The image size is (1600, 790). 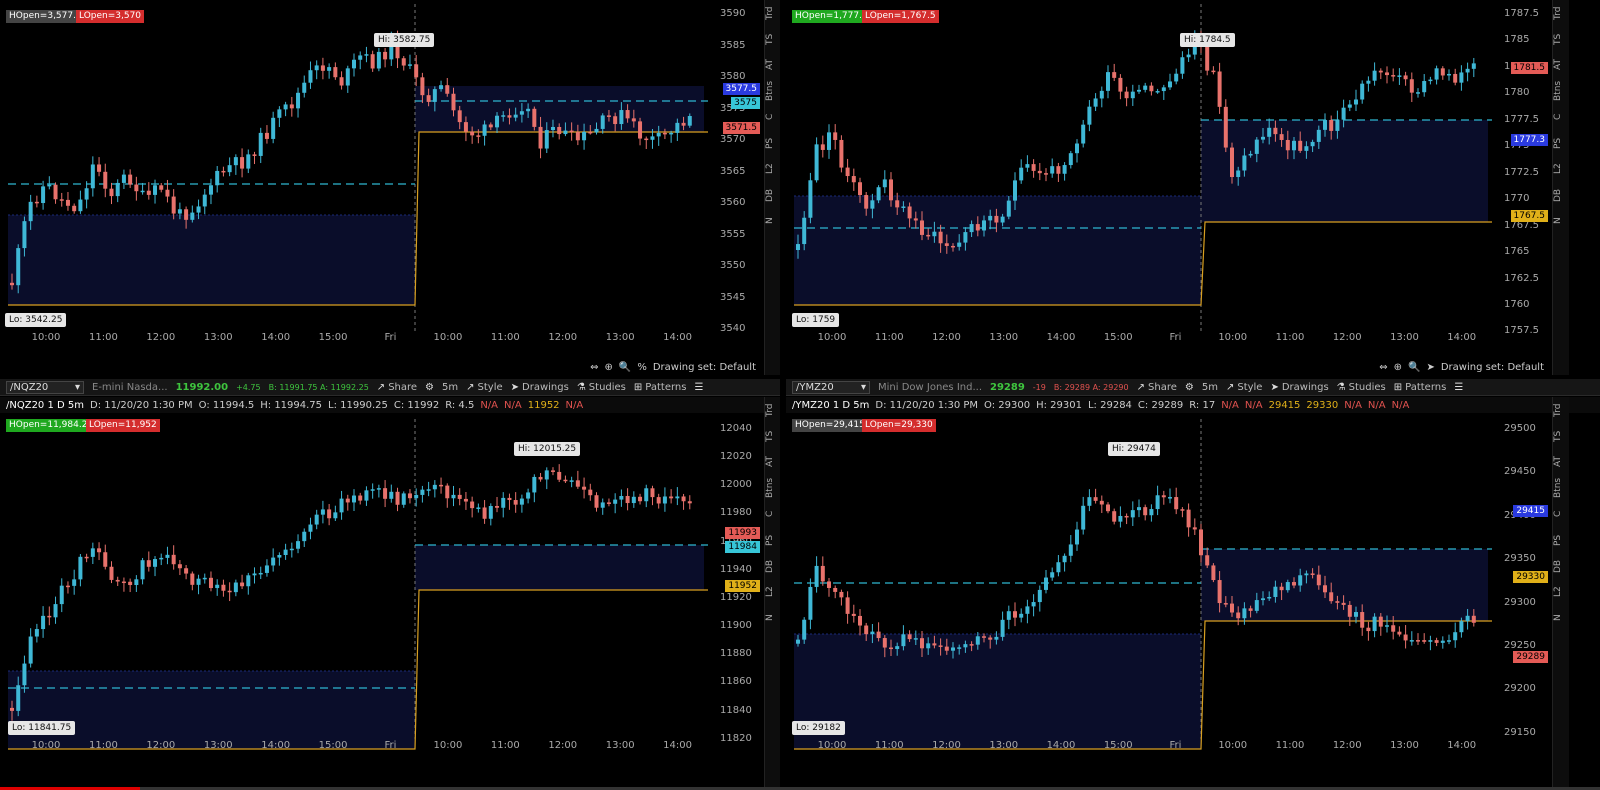 What do you see at coordinates (1430, 367) in the screenshot?
I see `cursor-icon: ➤` at bounding box center [1430, 367].